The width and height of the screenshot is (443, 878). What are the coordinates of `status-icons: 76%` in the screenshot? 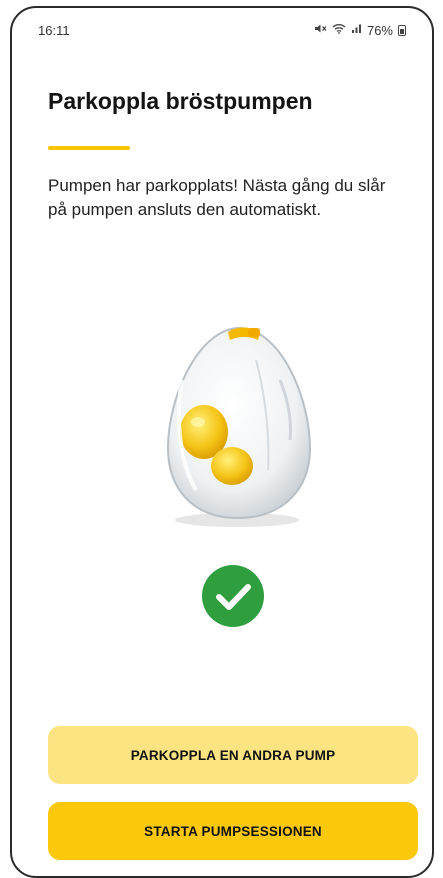 It's located at (360, 30).